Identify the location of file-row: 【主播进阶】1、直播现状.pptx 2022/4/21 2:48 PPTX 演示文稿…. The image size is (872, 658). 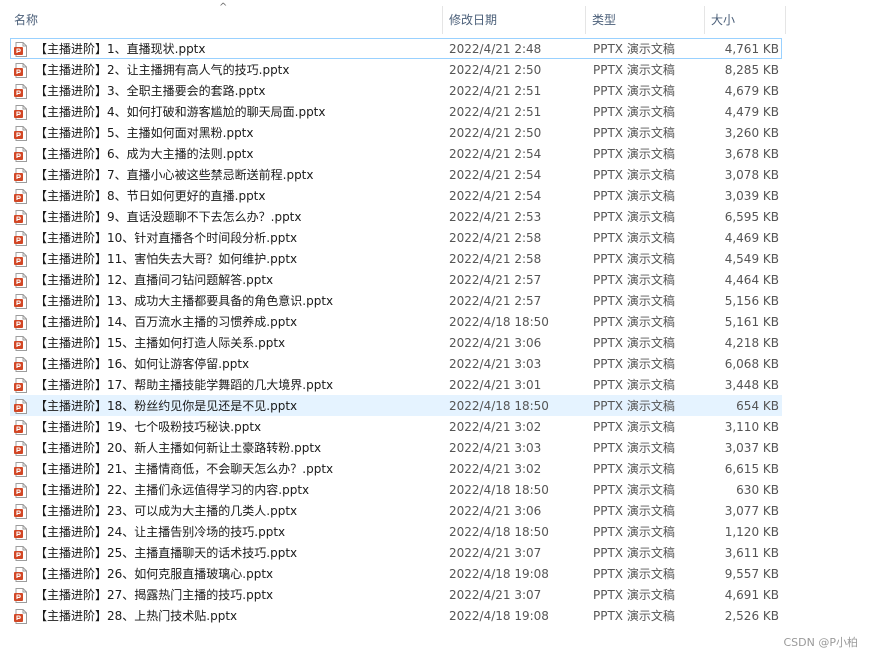
(396, 48).